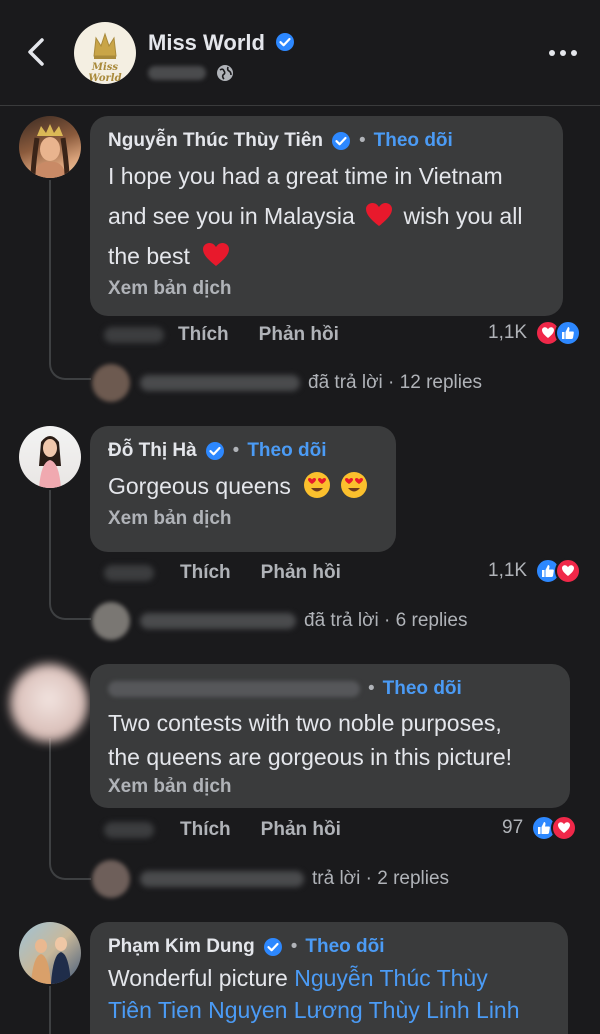 The height and width of the screenshot is (1034, 600). What do you see at coordinates (201, 978) in the screenshot?
I see `comment-line-text: Wonderful picture` at bounding box center [201, 978].